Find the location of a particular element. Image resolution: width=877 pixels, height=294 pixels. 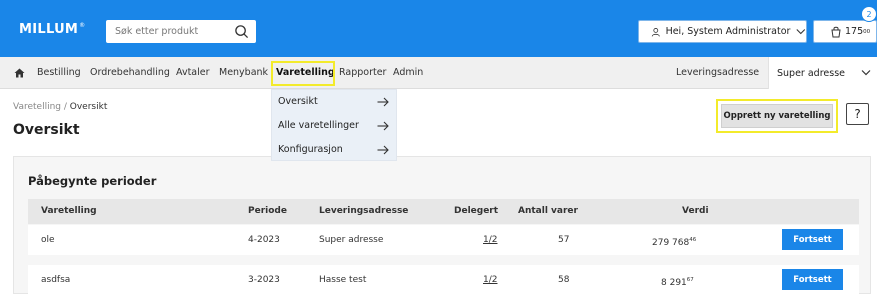

cell-count: 58 is located at coordinates (564, 280).